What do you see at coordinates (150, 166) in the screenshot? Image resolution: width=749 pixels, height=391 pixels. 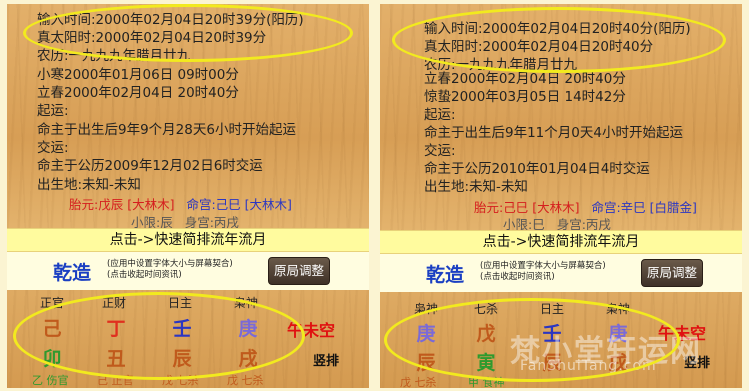 I see `jiaoyun-value: 命主于公历2009年12月02日6时交运` at bounding box center [150, 166].